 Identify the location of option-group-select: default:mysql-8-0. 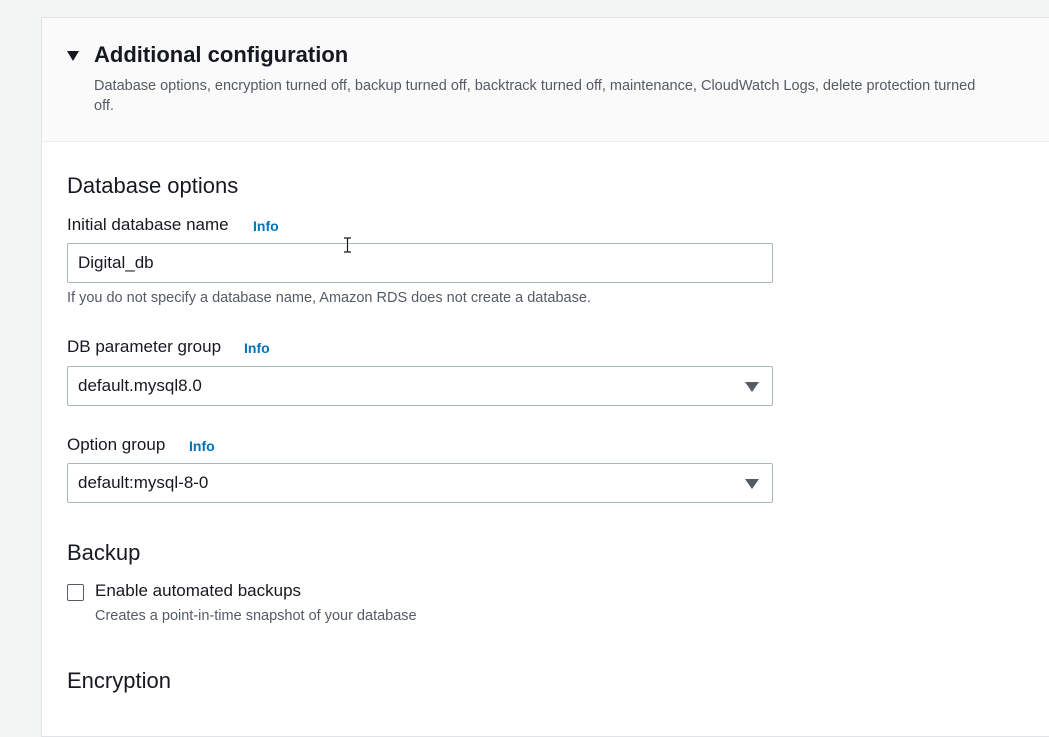
(420, 483).